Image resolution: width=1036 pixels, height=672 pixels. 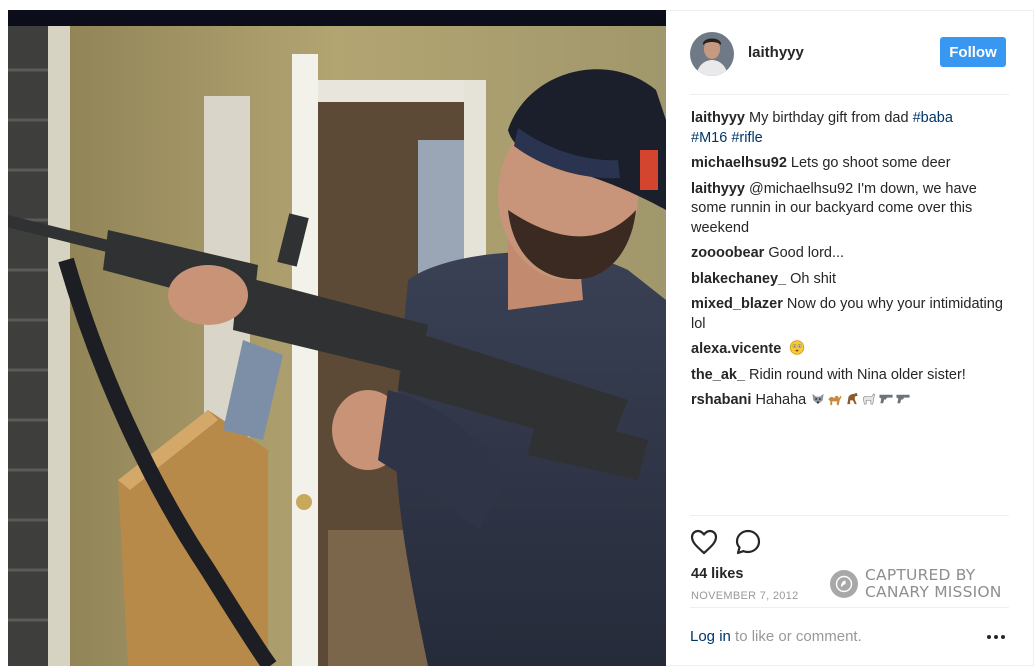 I want to click on post-header: laithyyy Follow, so click(x=849, y=53).